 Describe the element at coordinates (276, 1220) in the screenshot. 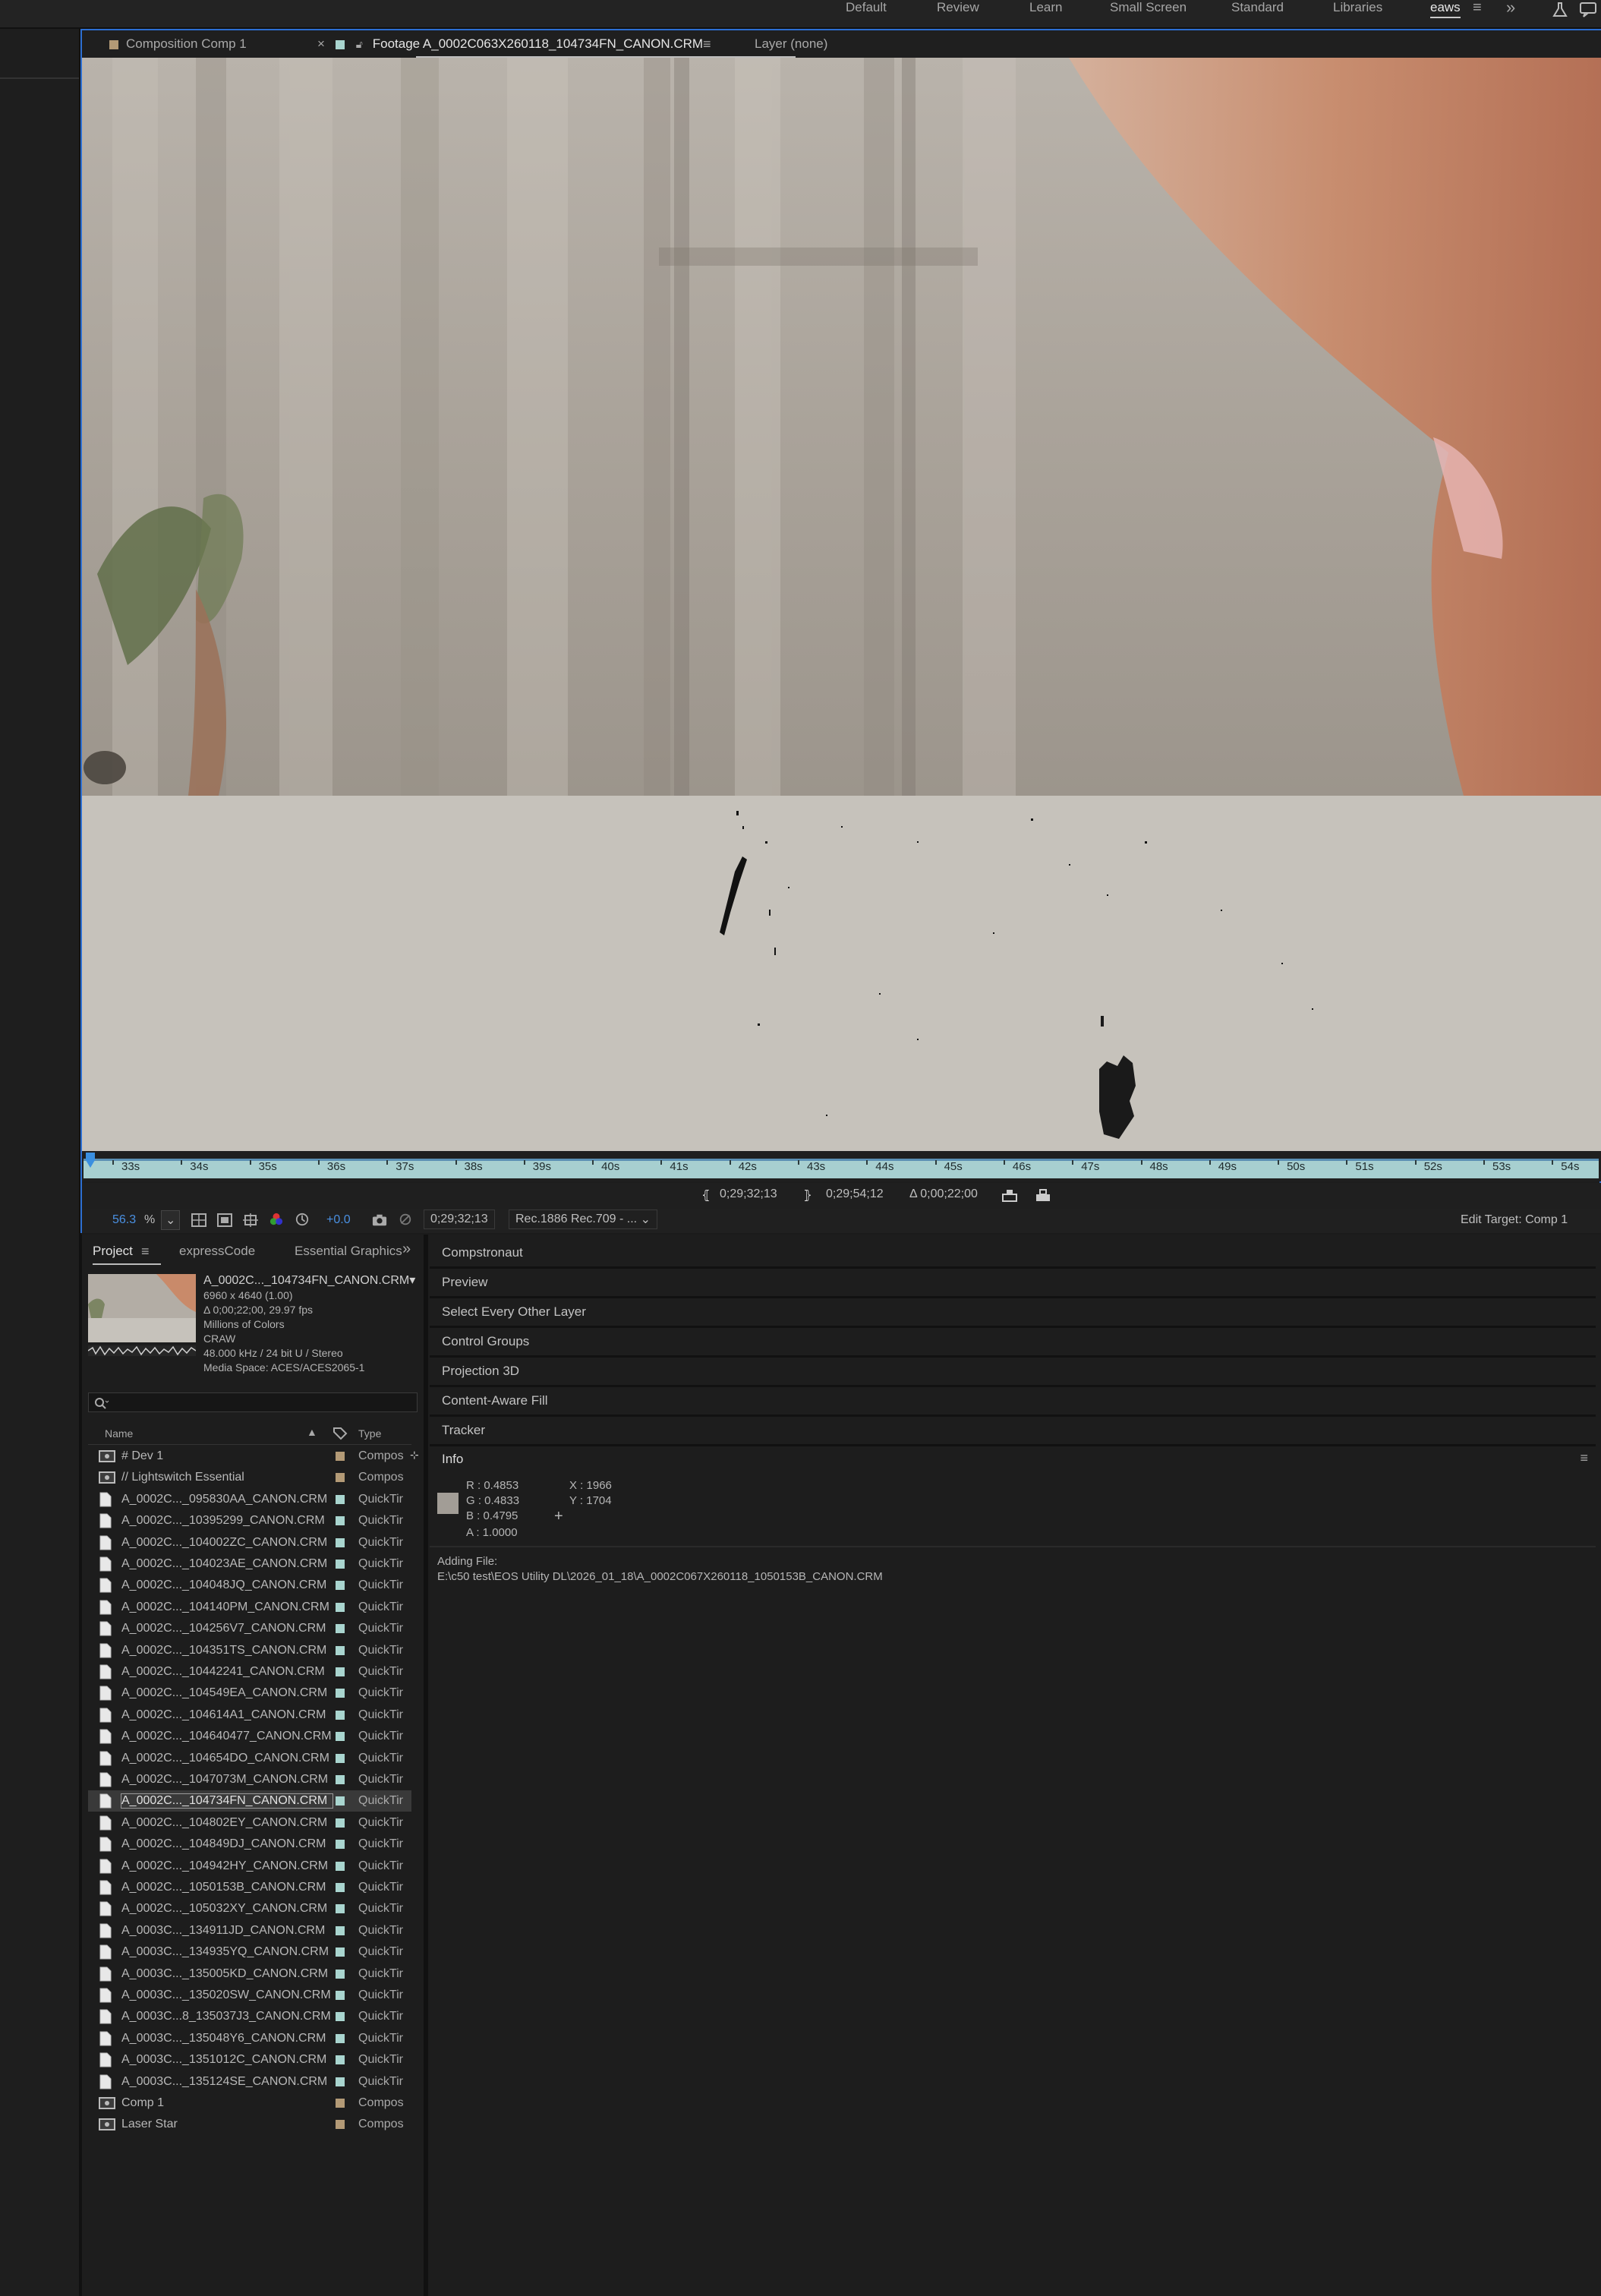

I see `channels-icon` at that location.